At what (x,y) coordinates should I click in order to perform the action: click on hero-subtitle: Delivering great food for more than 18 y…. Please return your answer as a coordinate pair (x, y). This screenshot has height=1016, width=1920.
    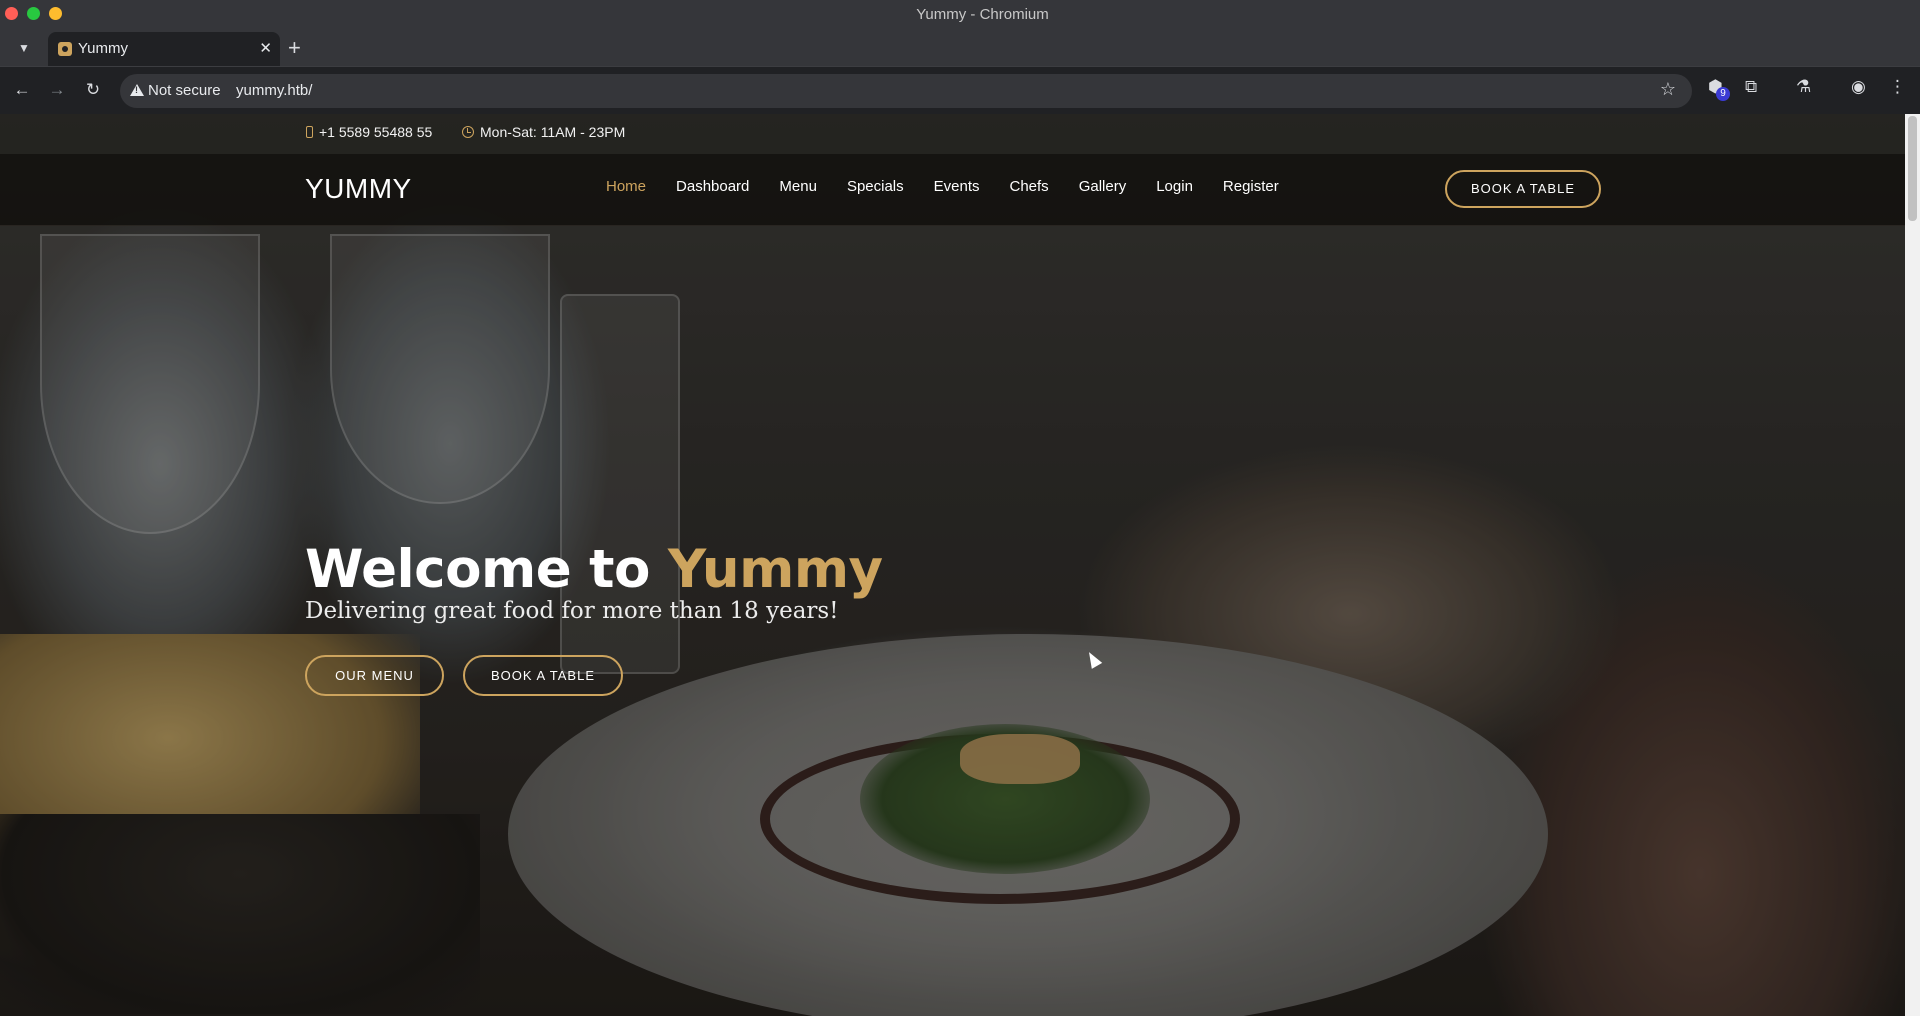
    Looking at the image, I should click on (572, 611).